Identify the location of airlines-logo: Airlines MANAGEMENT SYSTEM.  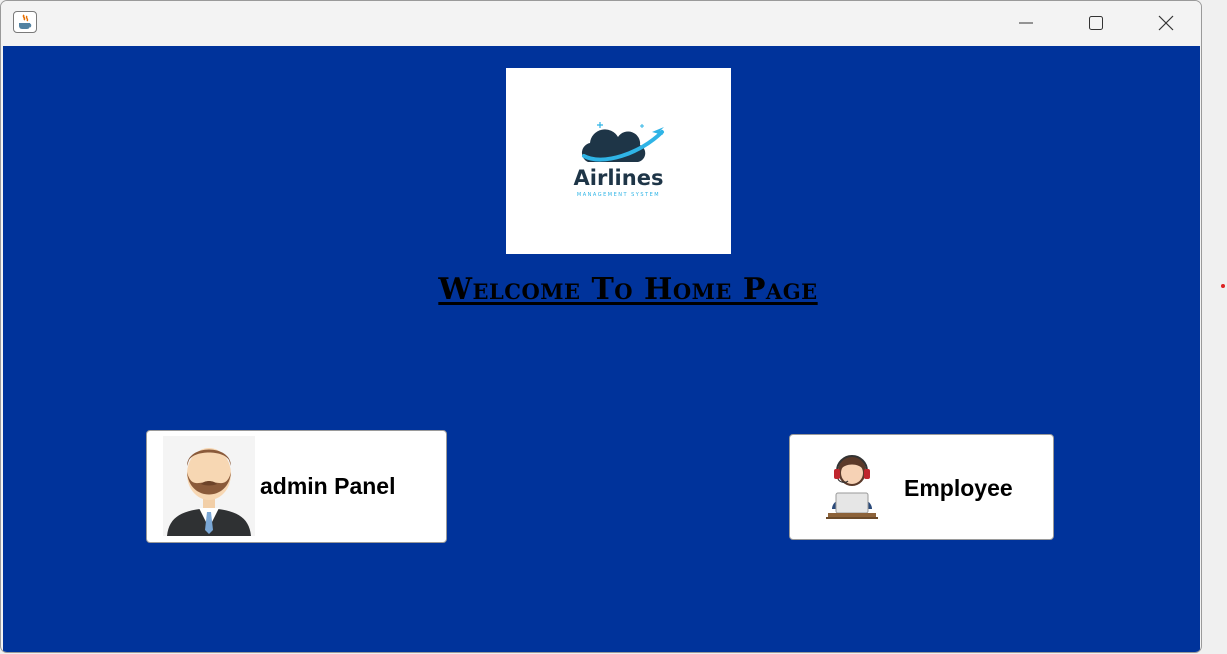
(618, 161).